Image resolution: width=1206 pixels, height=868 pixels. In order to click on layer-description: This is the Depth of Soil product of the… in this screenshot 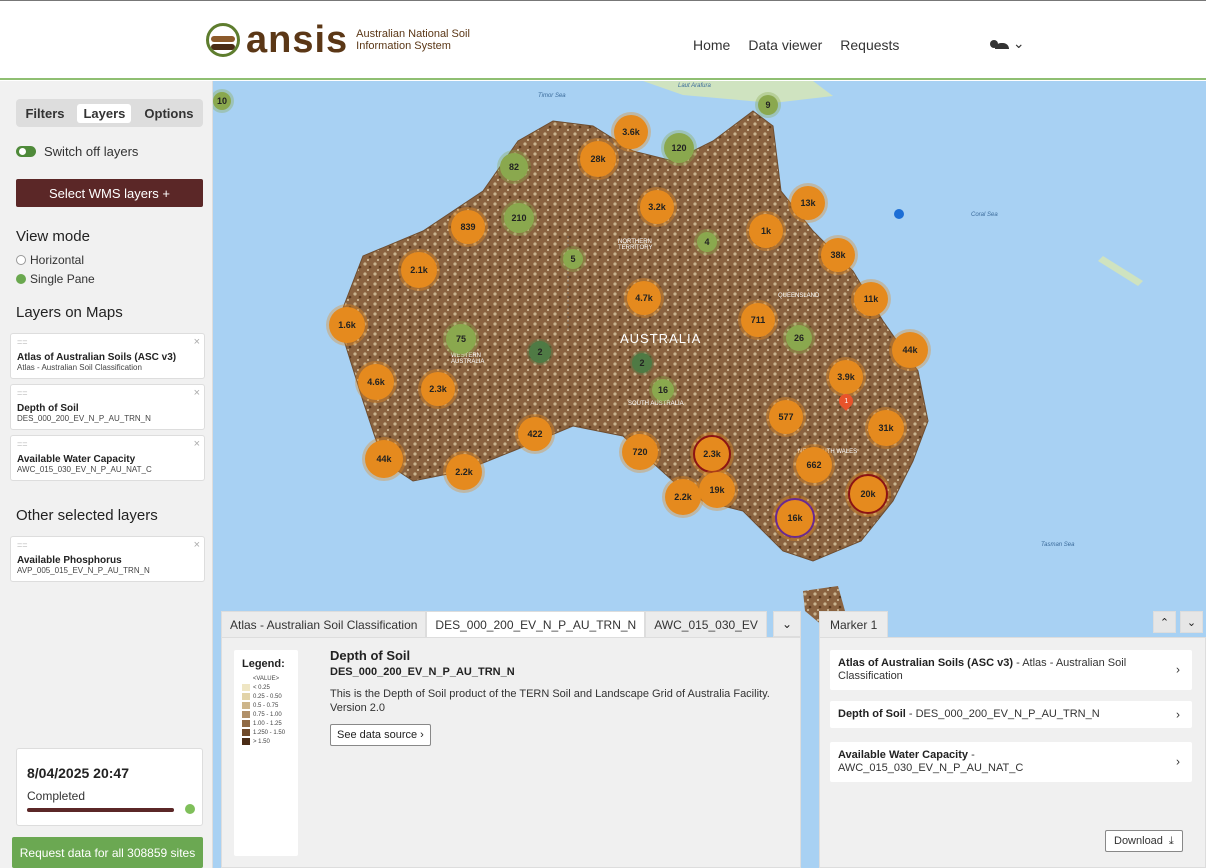, I will do `click(550, 701)`.